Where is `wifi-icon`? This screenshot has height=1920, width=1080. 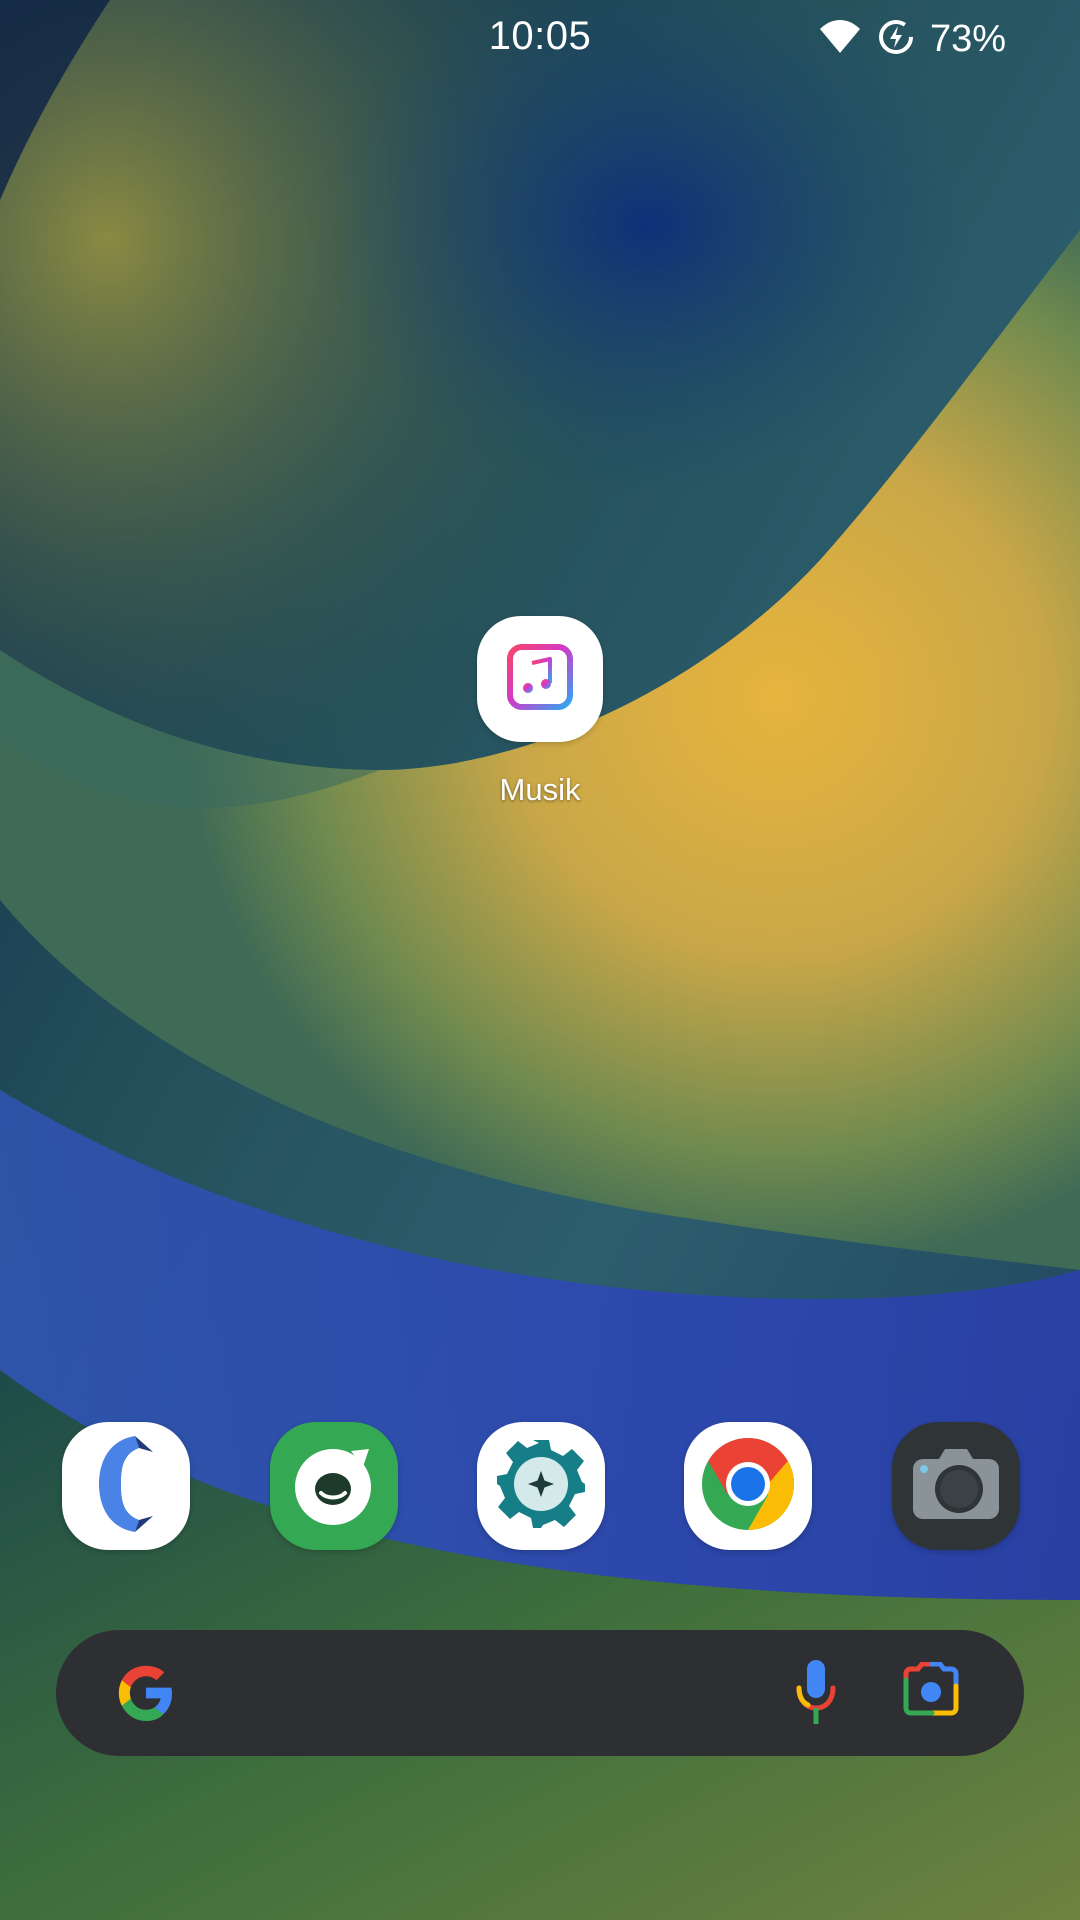
wifi-icon is located at coordinates (840, 39).